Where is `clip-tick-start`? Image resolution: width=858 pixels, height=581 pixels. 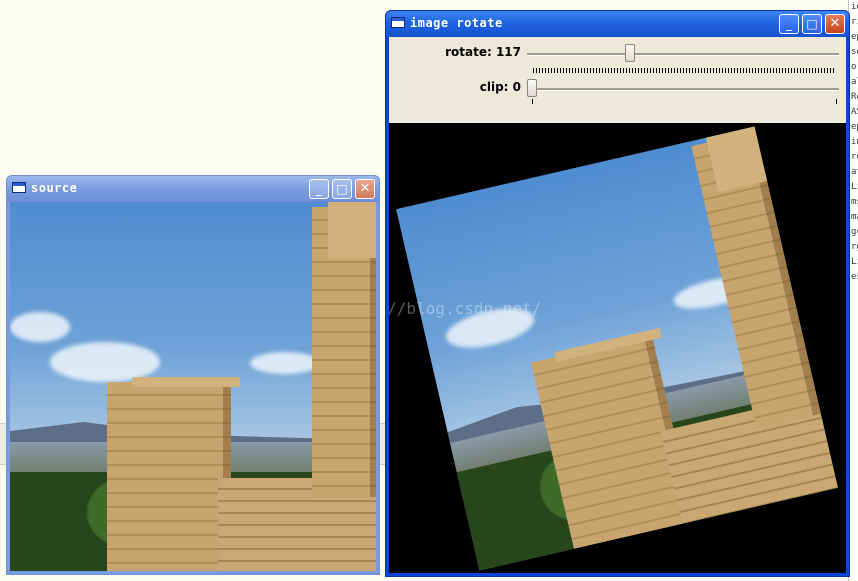 clip-tick-start is located at coordinates (532, 101).